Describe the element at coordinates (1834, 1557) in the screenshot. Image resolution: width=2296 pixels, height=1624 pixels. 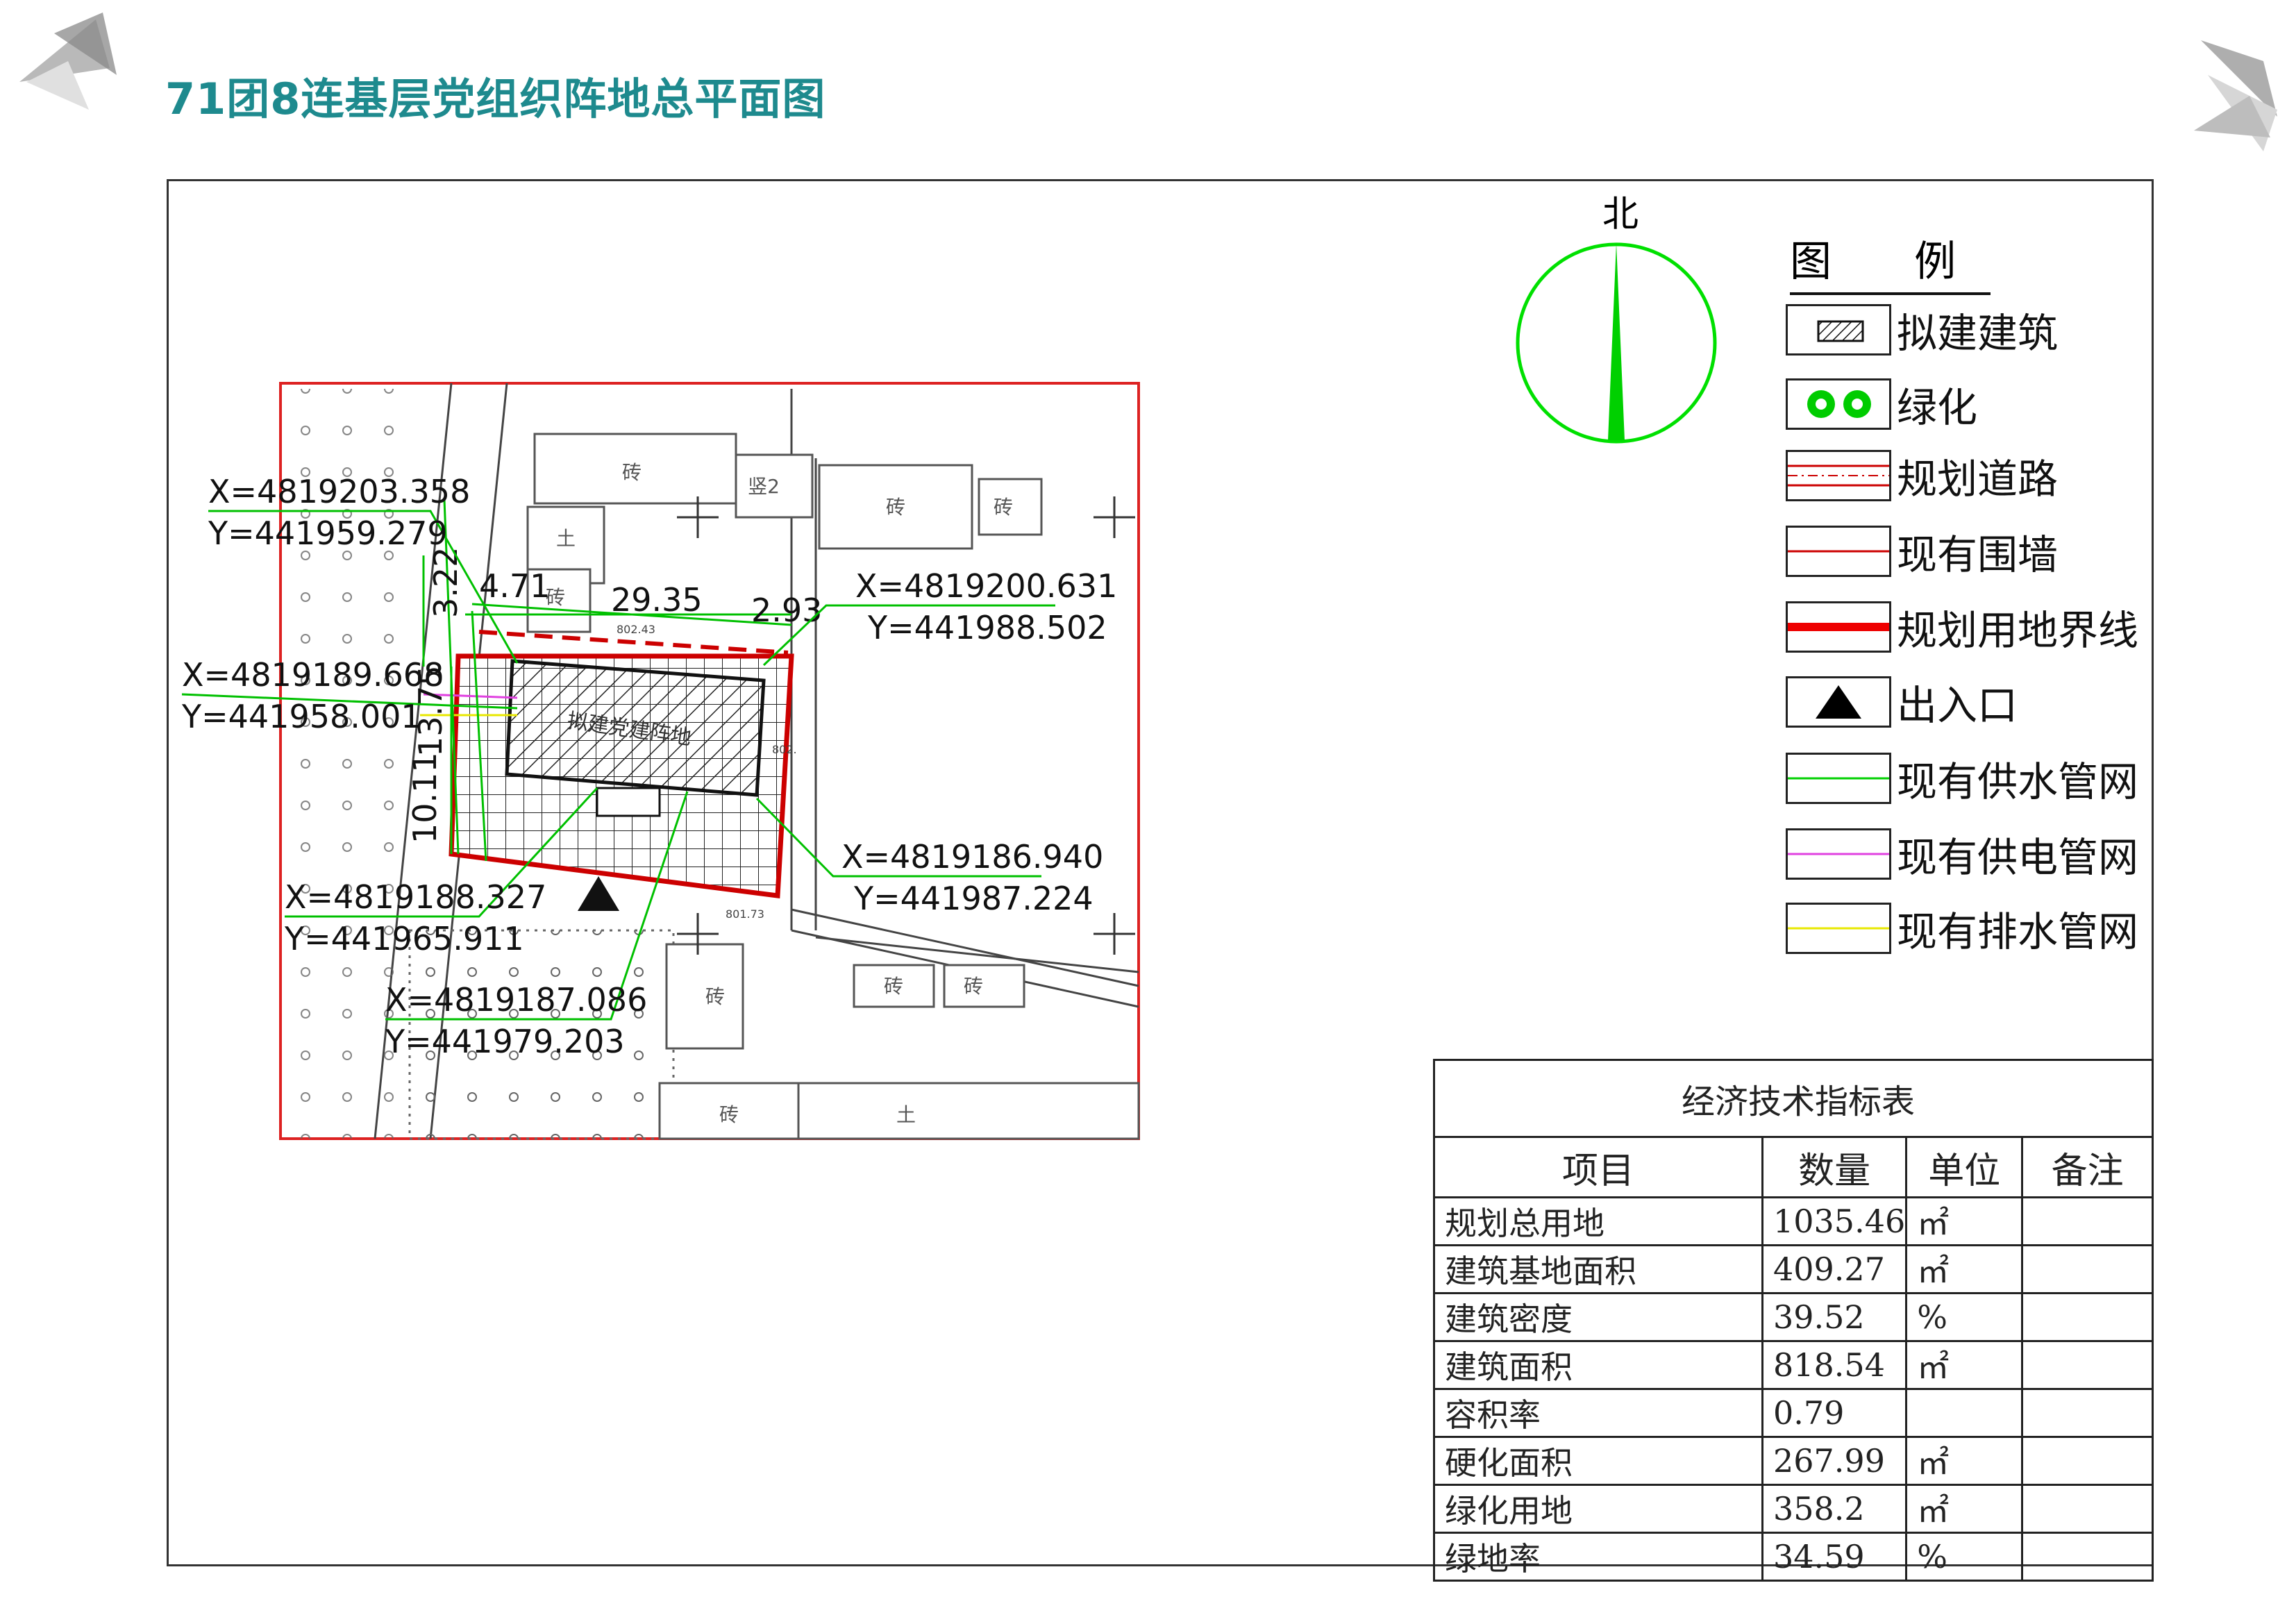
I see `cell-qty: 34.59` at that location.